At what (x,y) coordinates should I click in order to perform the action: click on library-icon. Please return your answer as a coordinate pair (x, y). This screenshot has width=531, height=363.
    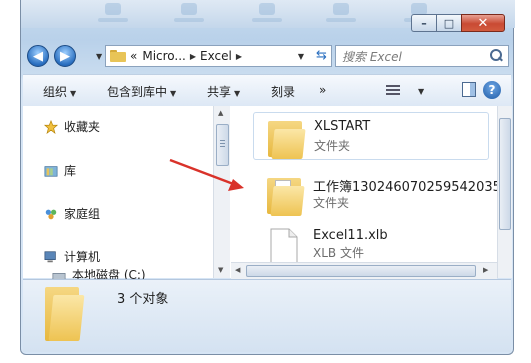
    Looking at the image, I should click on (51, 171).